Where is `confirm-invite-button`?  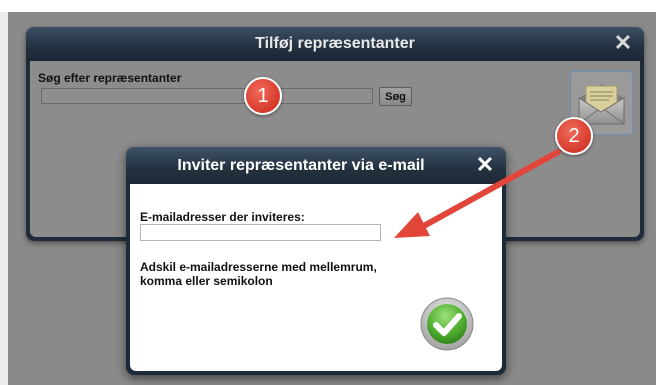
confirm-invite-button is located at coordinates (447, 324).